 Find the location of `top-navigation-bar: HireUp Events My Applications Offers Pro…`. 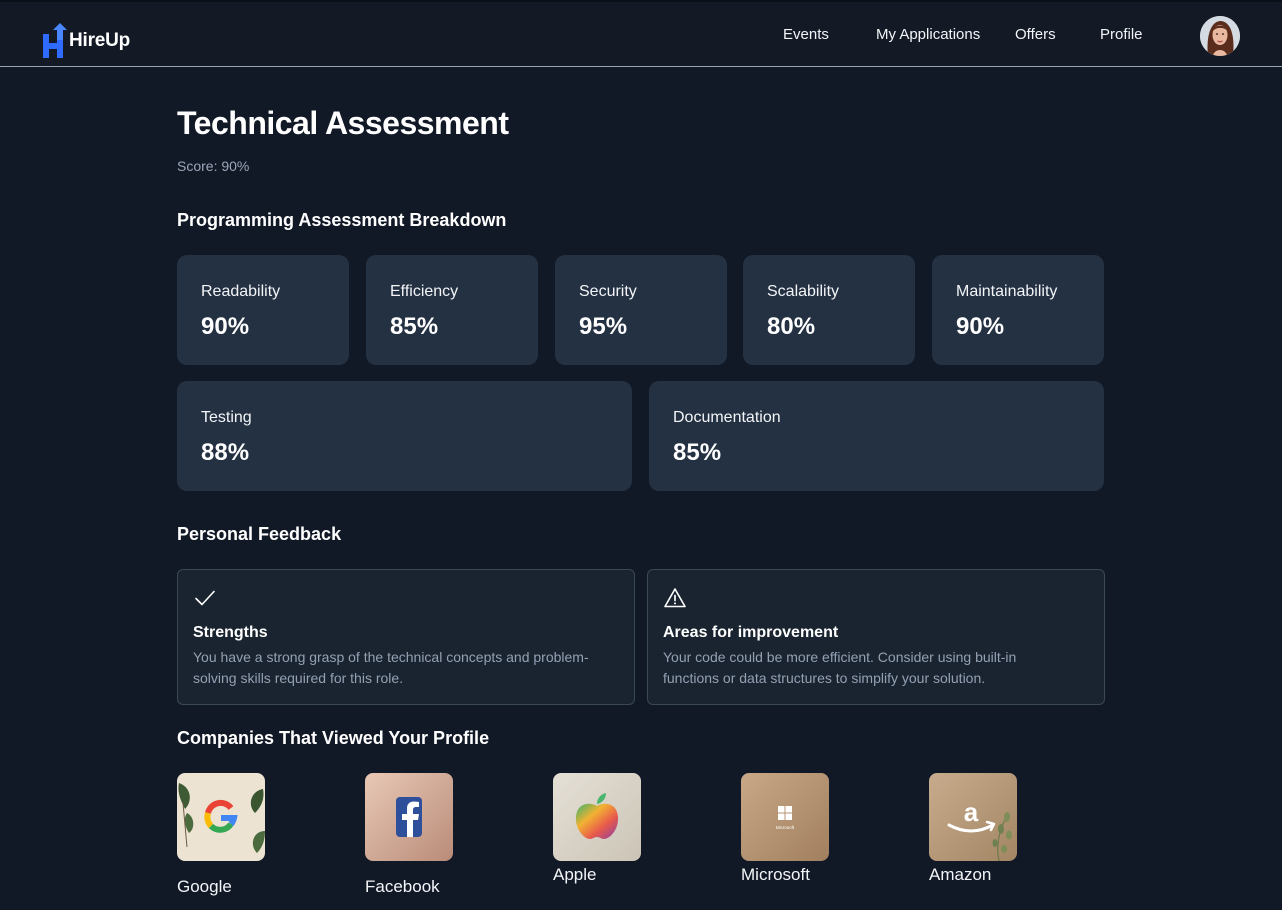

top-navigation-bar: HireUp Events My Applications Offers Pro… is located at coordinates (641, 33).